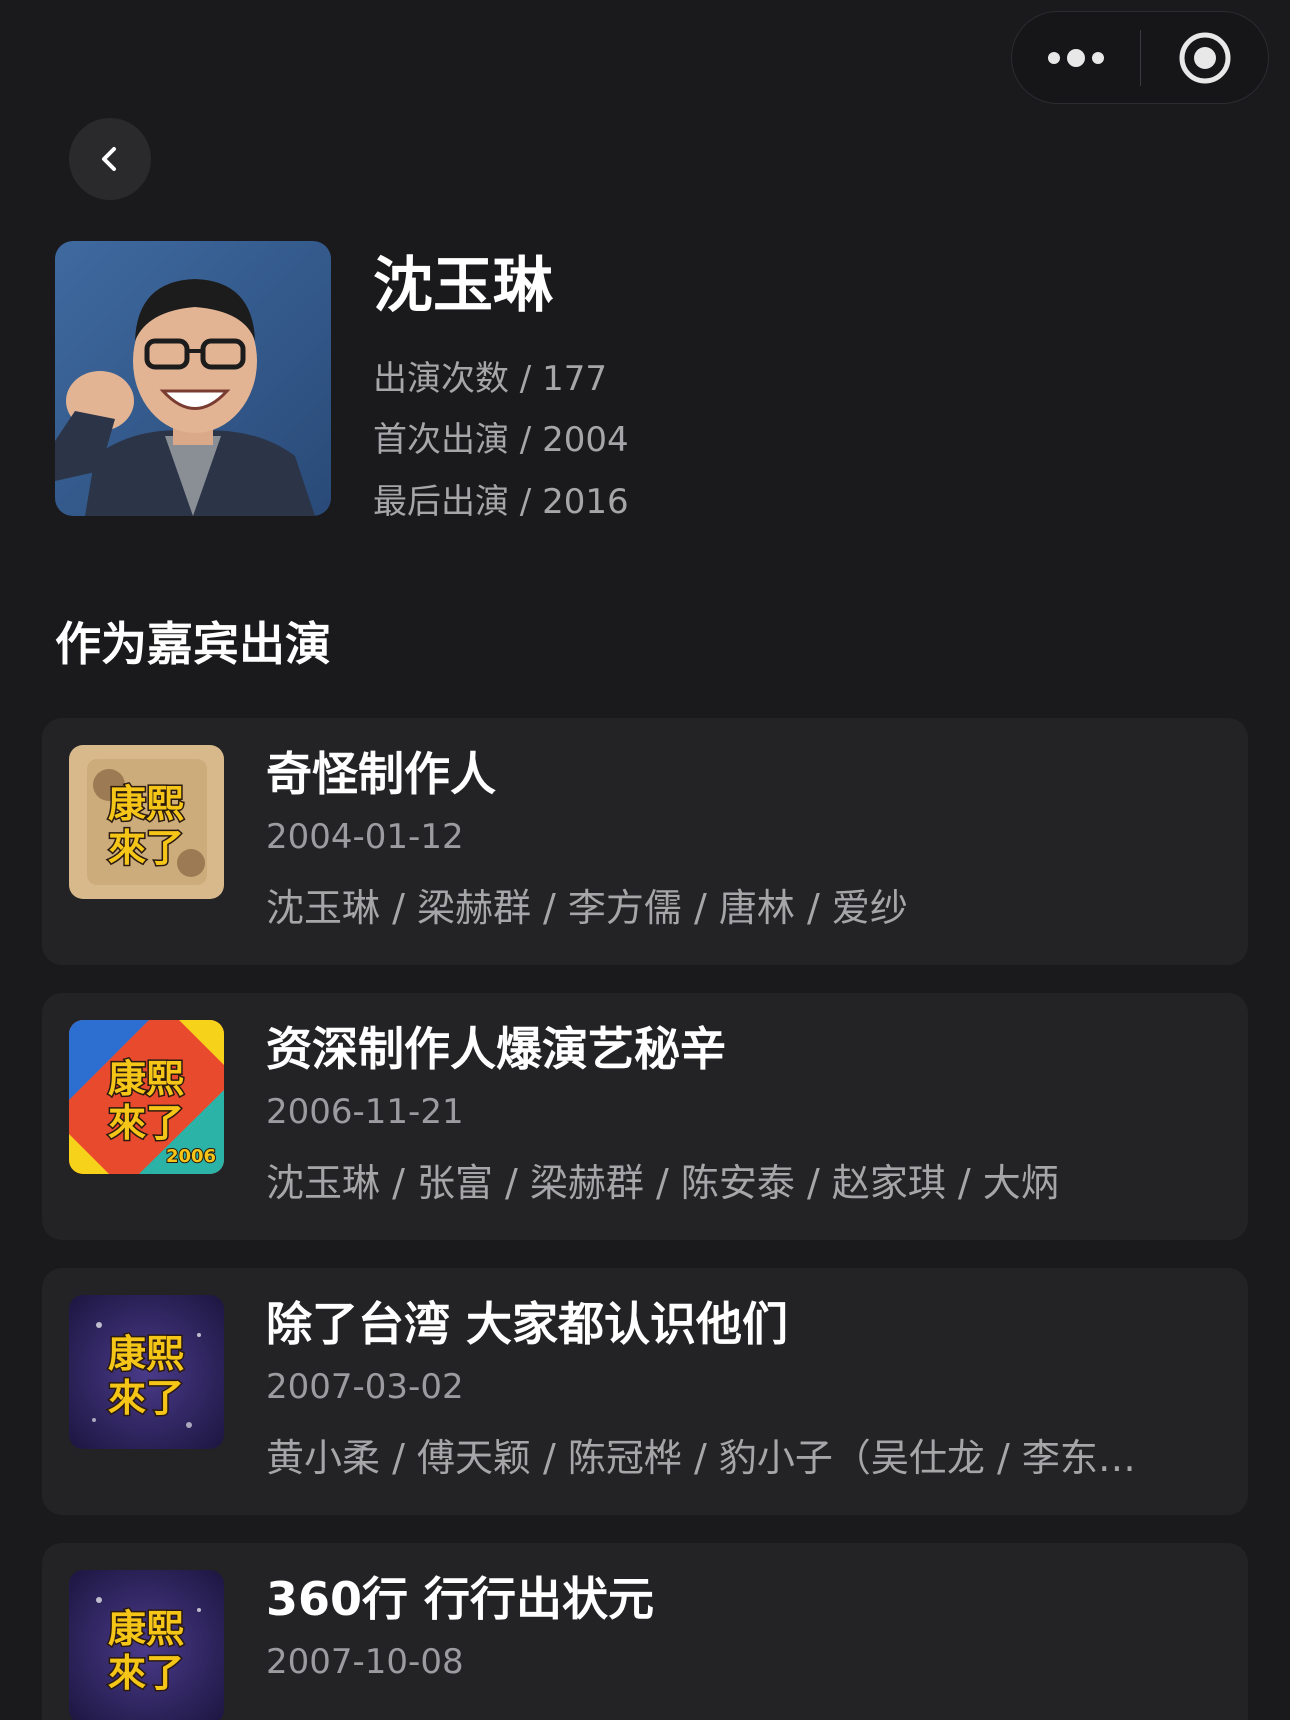 The width and height of the screenshot is (1290, 1720). Describe the element at coordinates (527, 1324) in the screenshot. I see `episode-title: 除了台湾 大家都认识他们` at that location.